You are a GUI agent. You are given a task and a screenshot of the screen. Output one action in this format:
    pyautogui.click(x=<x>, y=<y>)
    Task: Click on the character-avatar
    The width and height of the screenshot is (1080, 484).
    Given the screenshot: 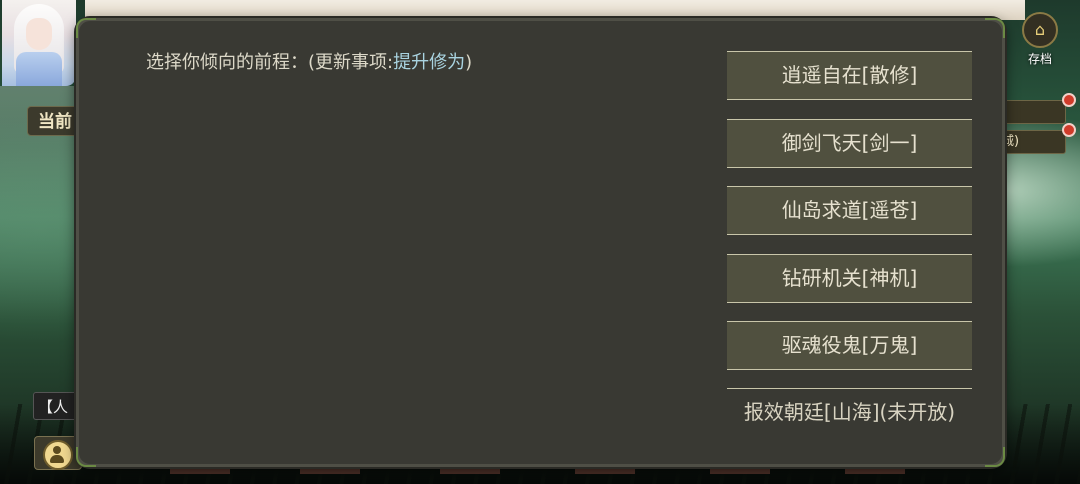 What is the action you would take?
    pyautogui.click(x=39, y=43)
    